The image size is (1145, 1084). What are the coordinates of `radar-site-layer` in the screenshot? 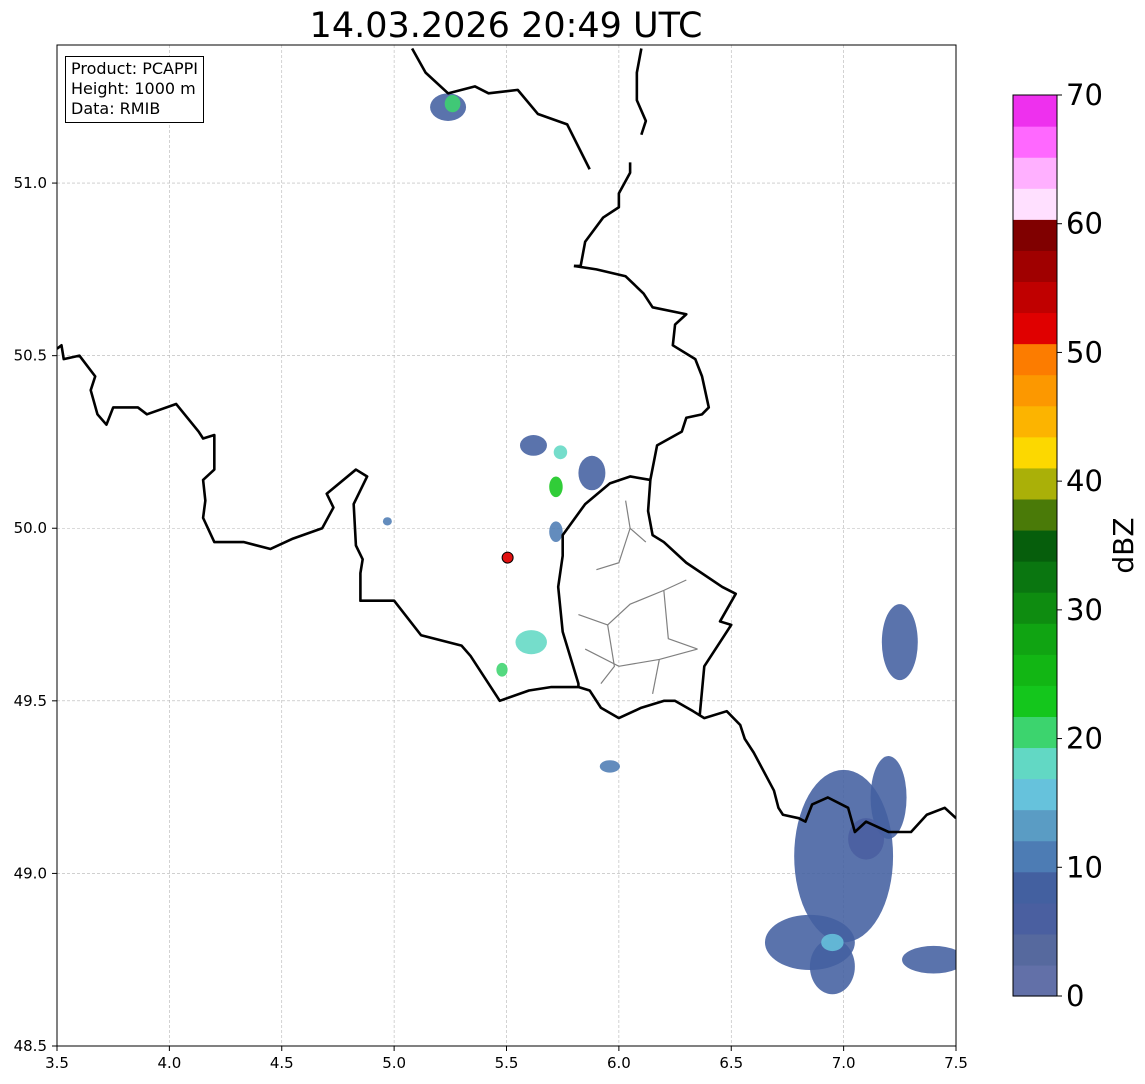 It's located at (507, 557).